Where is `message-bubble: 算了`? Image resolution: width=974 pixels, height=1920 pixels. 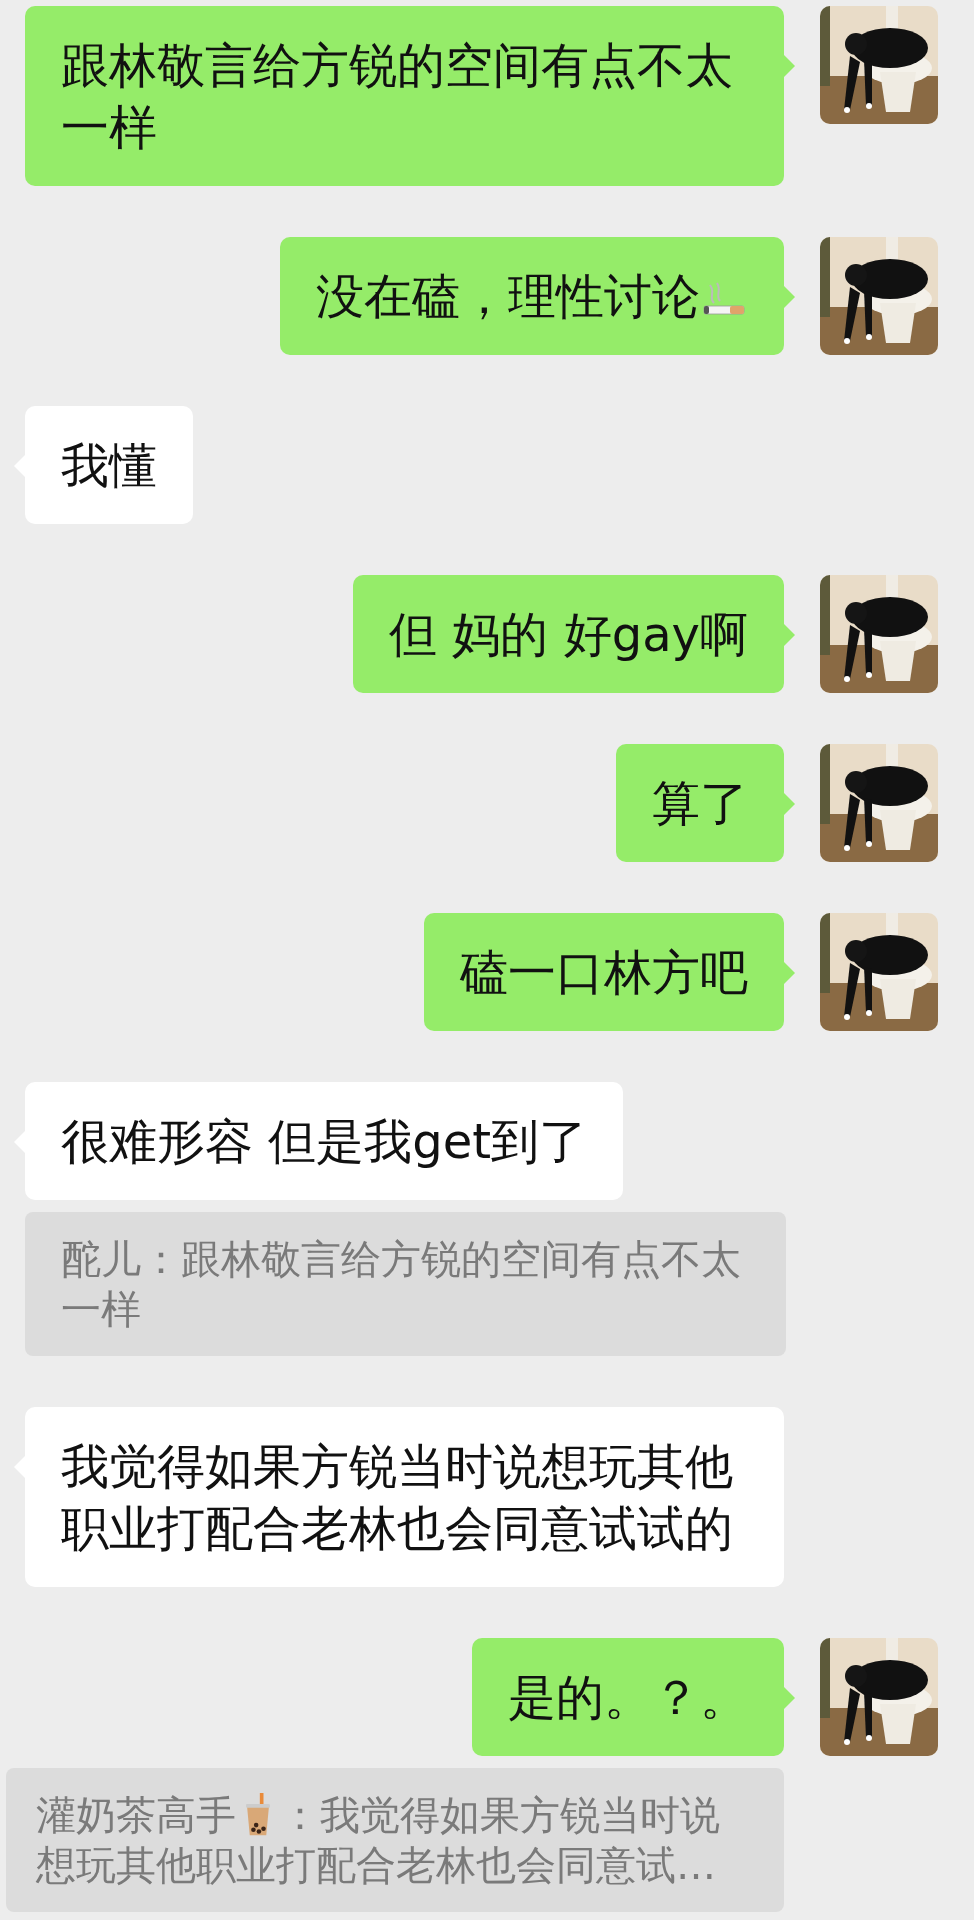 message-bubble: 算了 is located at coordinates (700, 803).